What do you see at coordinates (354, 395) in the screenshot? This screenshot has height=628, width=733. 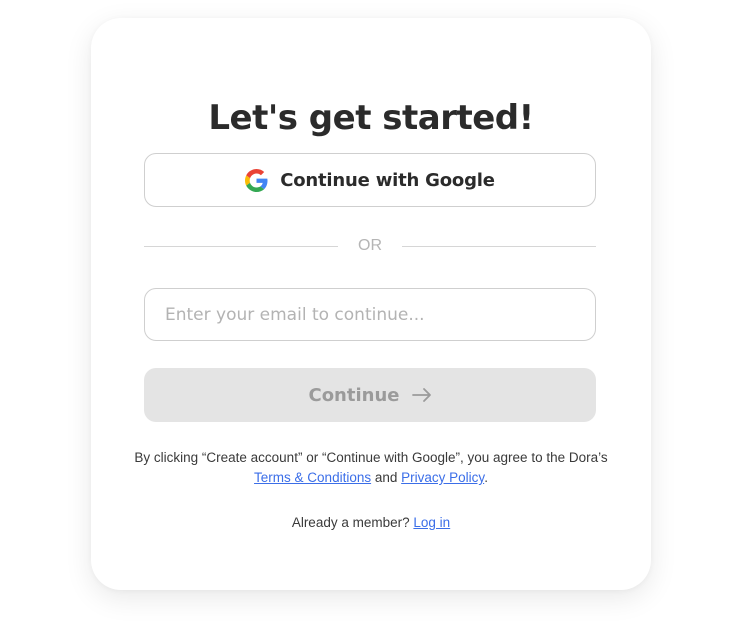 I see `continue-button-label: Continue` at bounding box center [354, 395].